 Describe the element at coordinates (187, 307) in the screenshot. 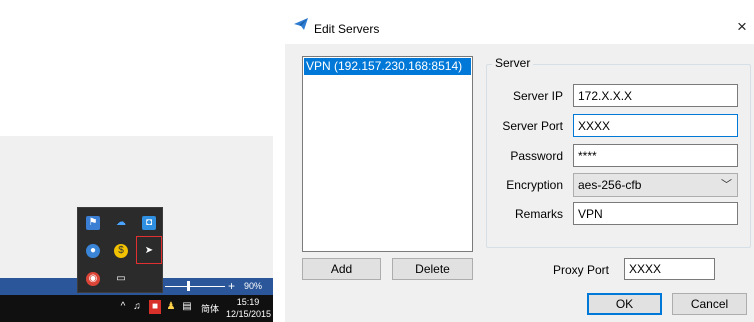

I see `action-center-icon: ▤` at that location.